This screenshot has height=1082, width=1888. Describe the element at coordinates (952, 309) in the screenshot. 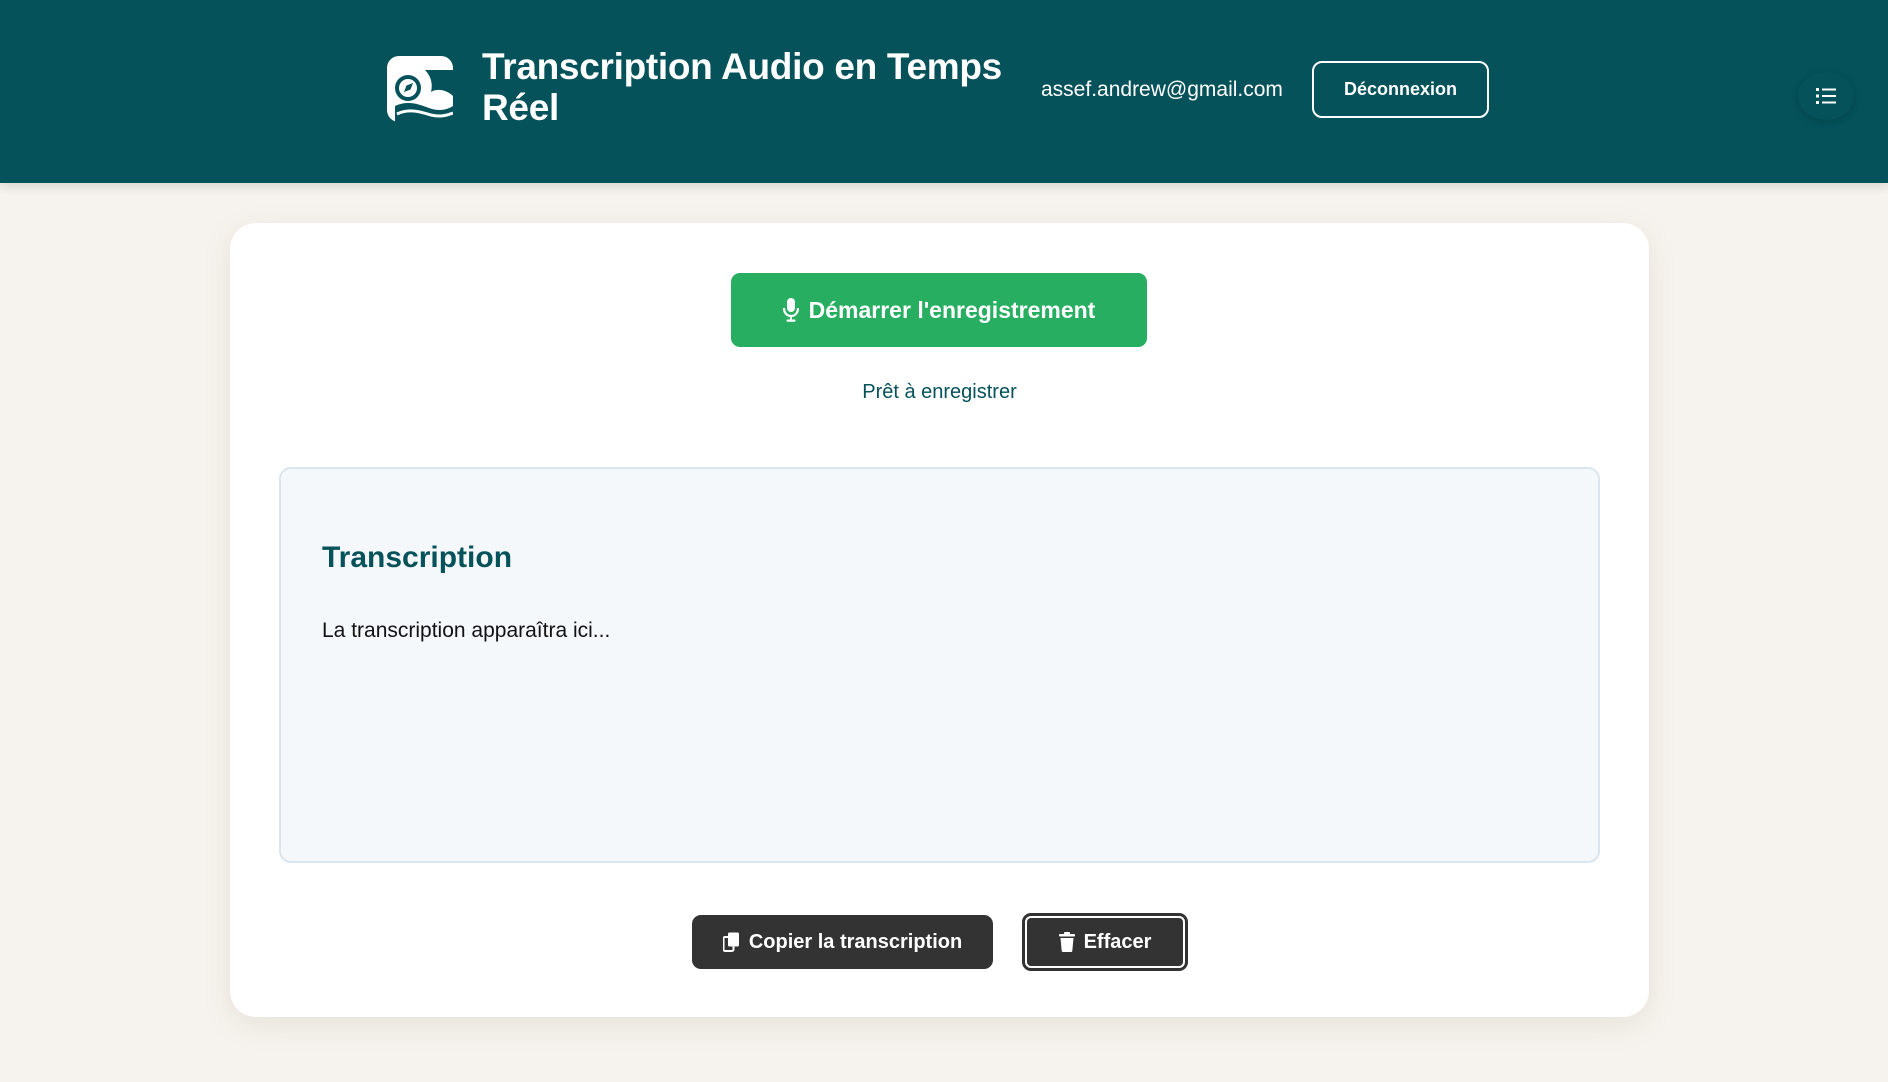

I see `start-recording-label: Démarrer l'enregistrement` at that location.